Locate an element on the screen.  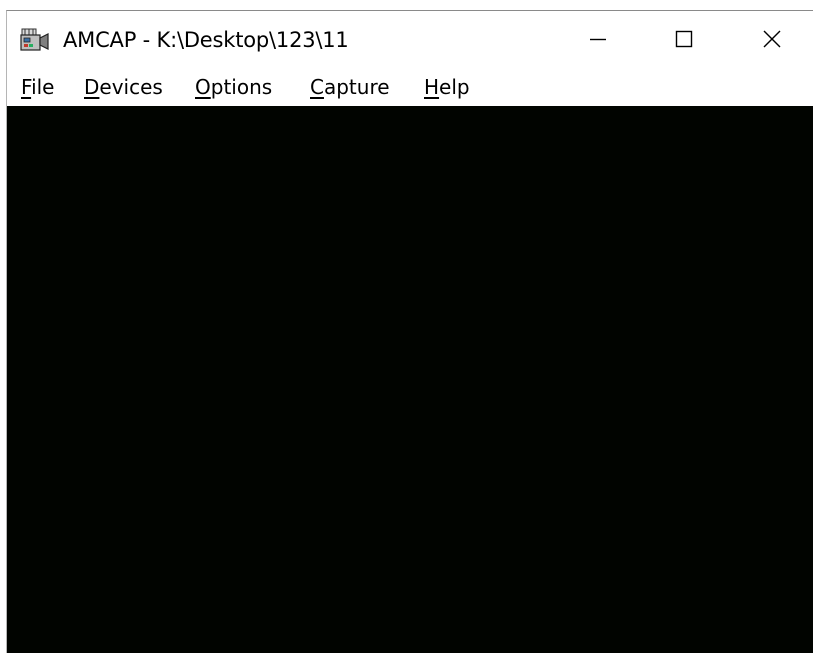
maximize-button is located at coordinates (684, 41).